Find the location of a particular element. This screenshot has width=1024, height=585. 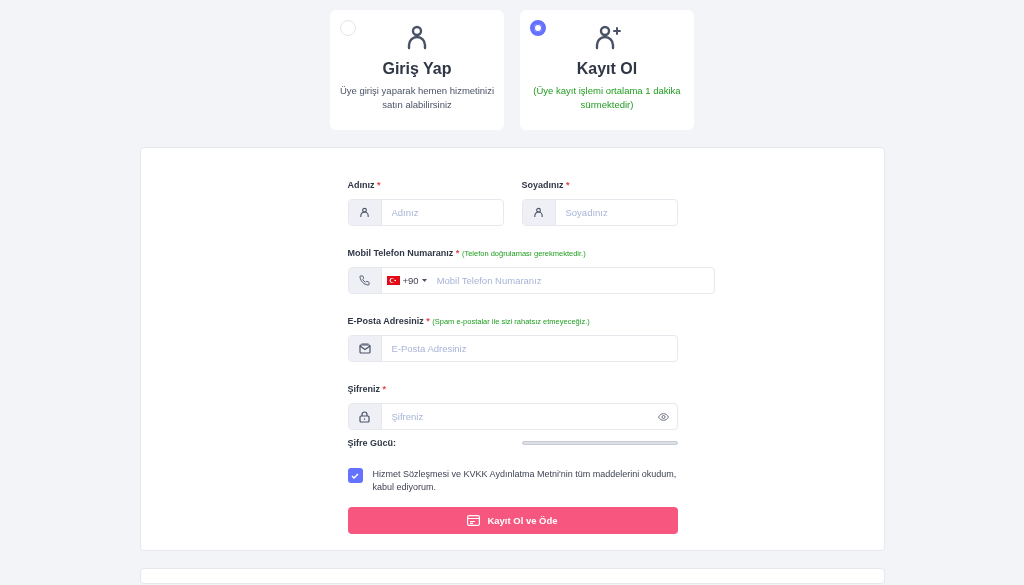

field-label: Adınız * is located at coordinates (364, 185).